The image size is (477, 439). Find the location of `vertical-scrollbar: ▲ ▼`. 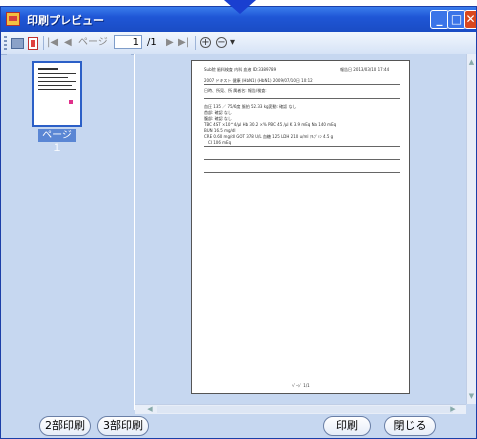

vertical-scrollbar: ▲ ▼ is located at coordinates (471, 229).